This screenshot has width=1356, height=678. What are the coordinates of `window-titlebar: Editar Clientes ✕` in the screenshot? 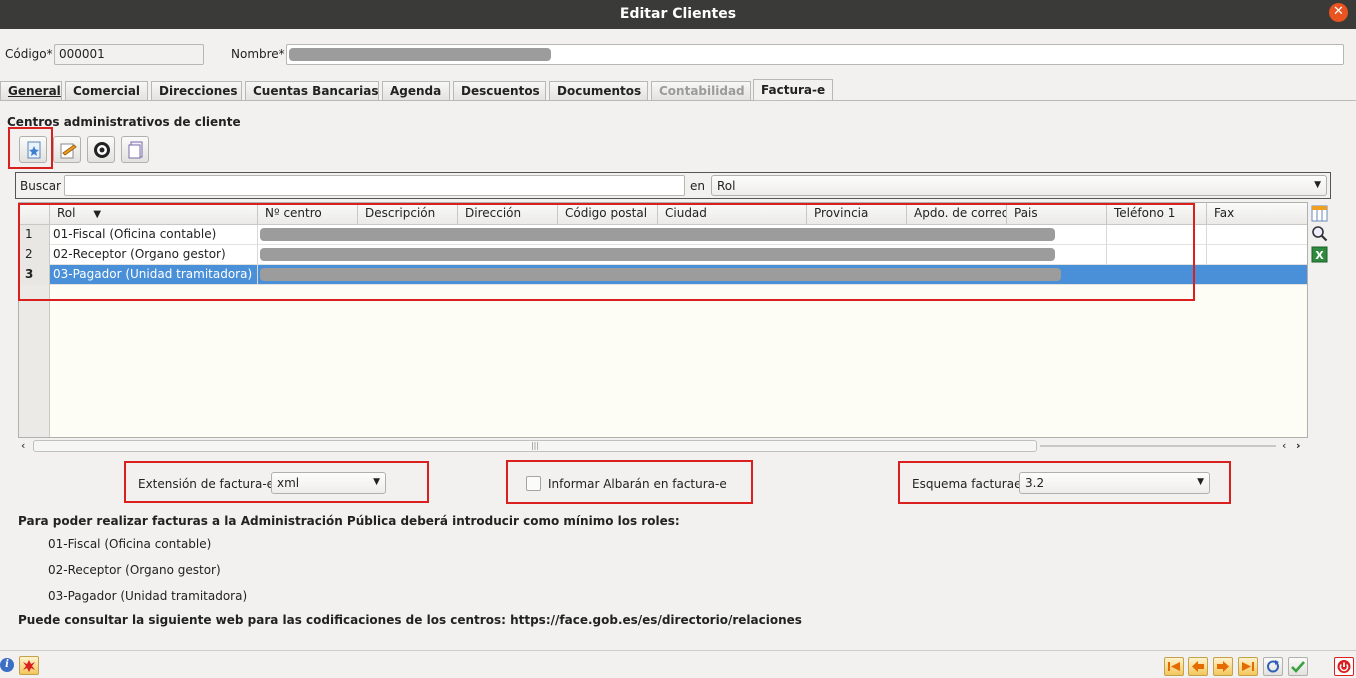 It's located at (678, 14).